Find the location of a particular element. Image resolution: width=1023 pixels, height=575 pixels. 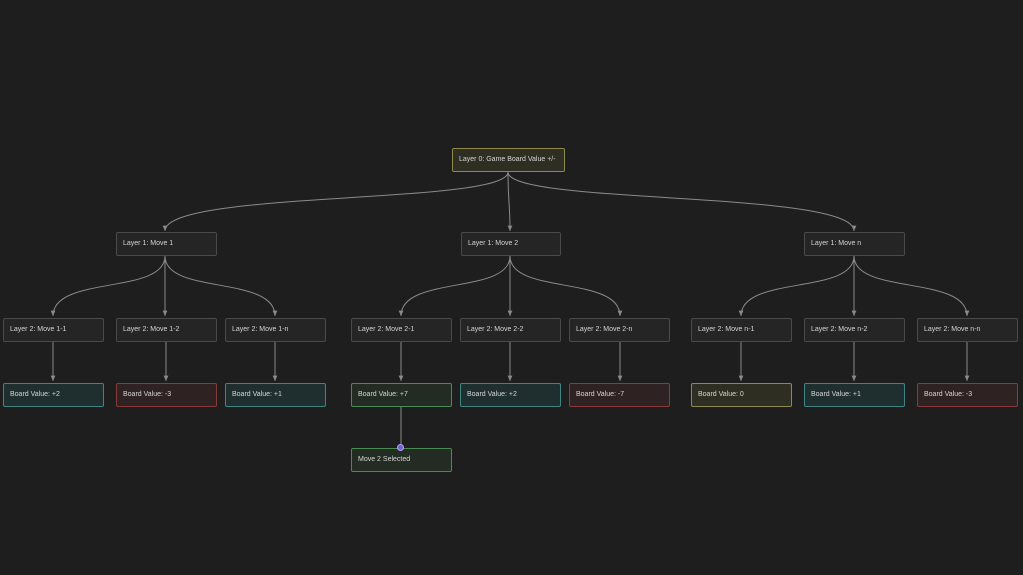

layer2-move-2-2-node: Layer 2: Move 2-2 is located at coordinates (510, 330).